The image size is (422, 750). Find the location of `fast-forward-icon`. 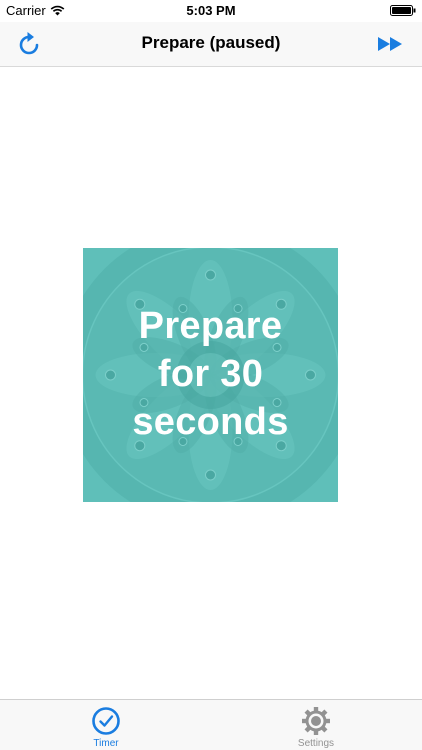

fast-forward-icon is located at coordinates (390, 44).